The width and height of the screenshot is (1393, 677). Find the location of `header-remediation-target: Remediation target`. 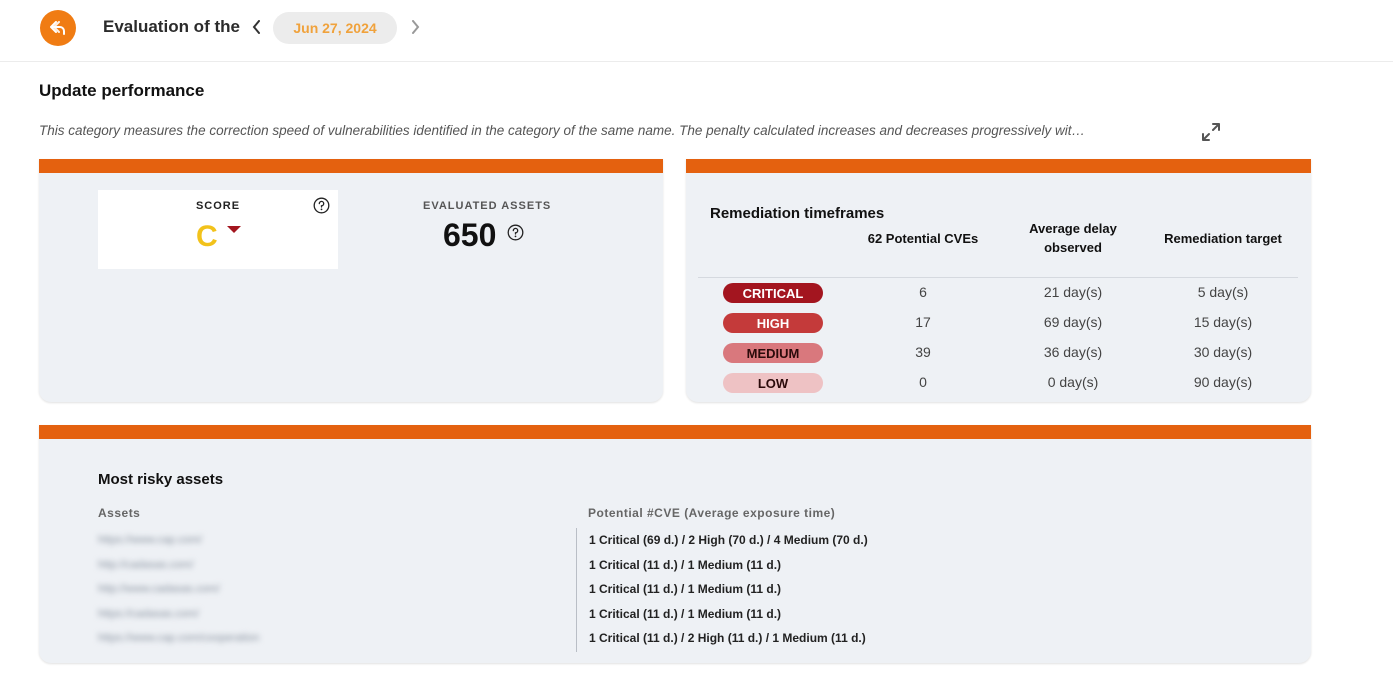

header-remediation-target: Remediation target is located at coordinates (1223, 238).